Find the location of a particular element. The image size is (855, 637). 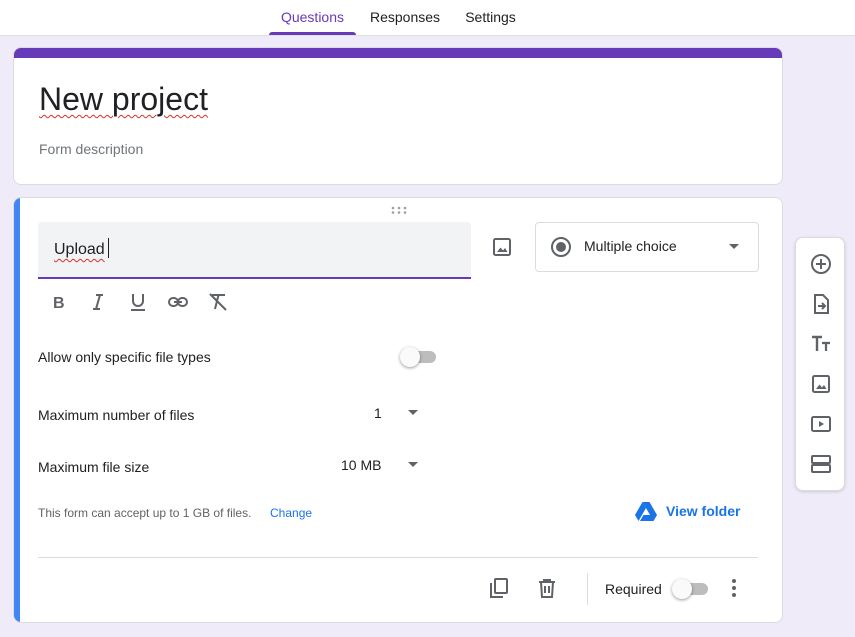

tab-questions-label: Questions is located at coordinates (312, 17).